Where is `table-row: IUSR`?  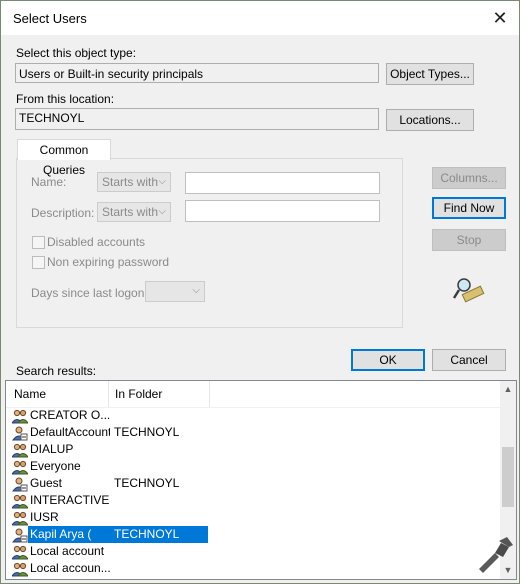
table-row: IUSR is located at coordinates (254, 517).